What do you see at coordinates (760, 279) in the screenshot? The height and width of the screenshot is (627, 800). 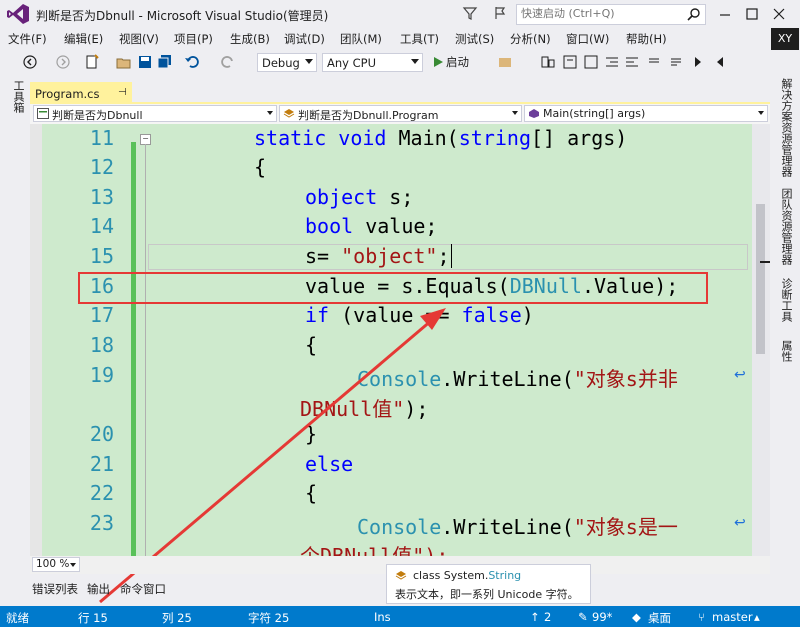 I see `scrollbar-thumb` at bounding box center [760, 279].